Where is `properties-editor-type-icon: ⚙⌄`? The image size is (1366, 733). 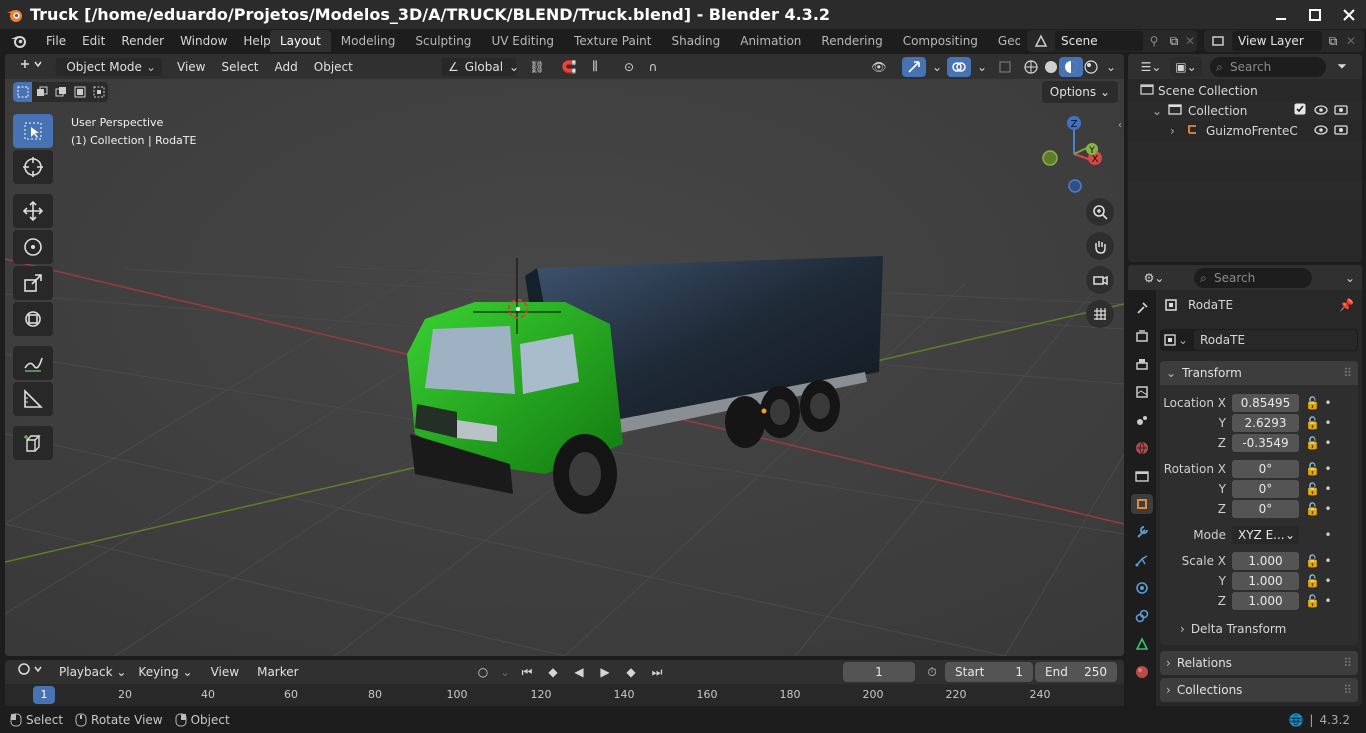
properties-editor-type-icon: ⚙⌄ is located at coordinates (1154, 278).